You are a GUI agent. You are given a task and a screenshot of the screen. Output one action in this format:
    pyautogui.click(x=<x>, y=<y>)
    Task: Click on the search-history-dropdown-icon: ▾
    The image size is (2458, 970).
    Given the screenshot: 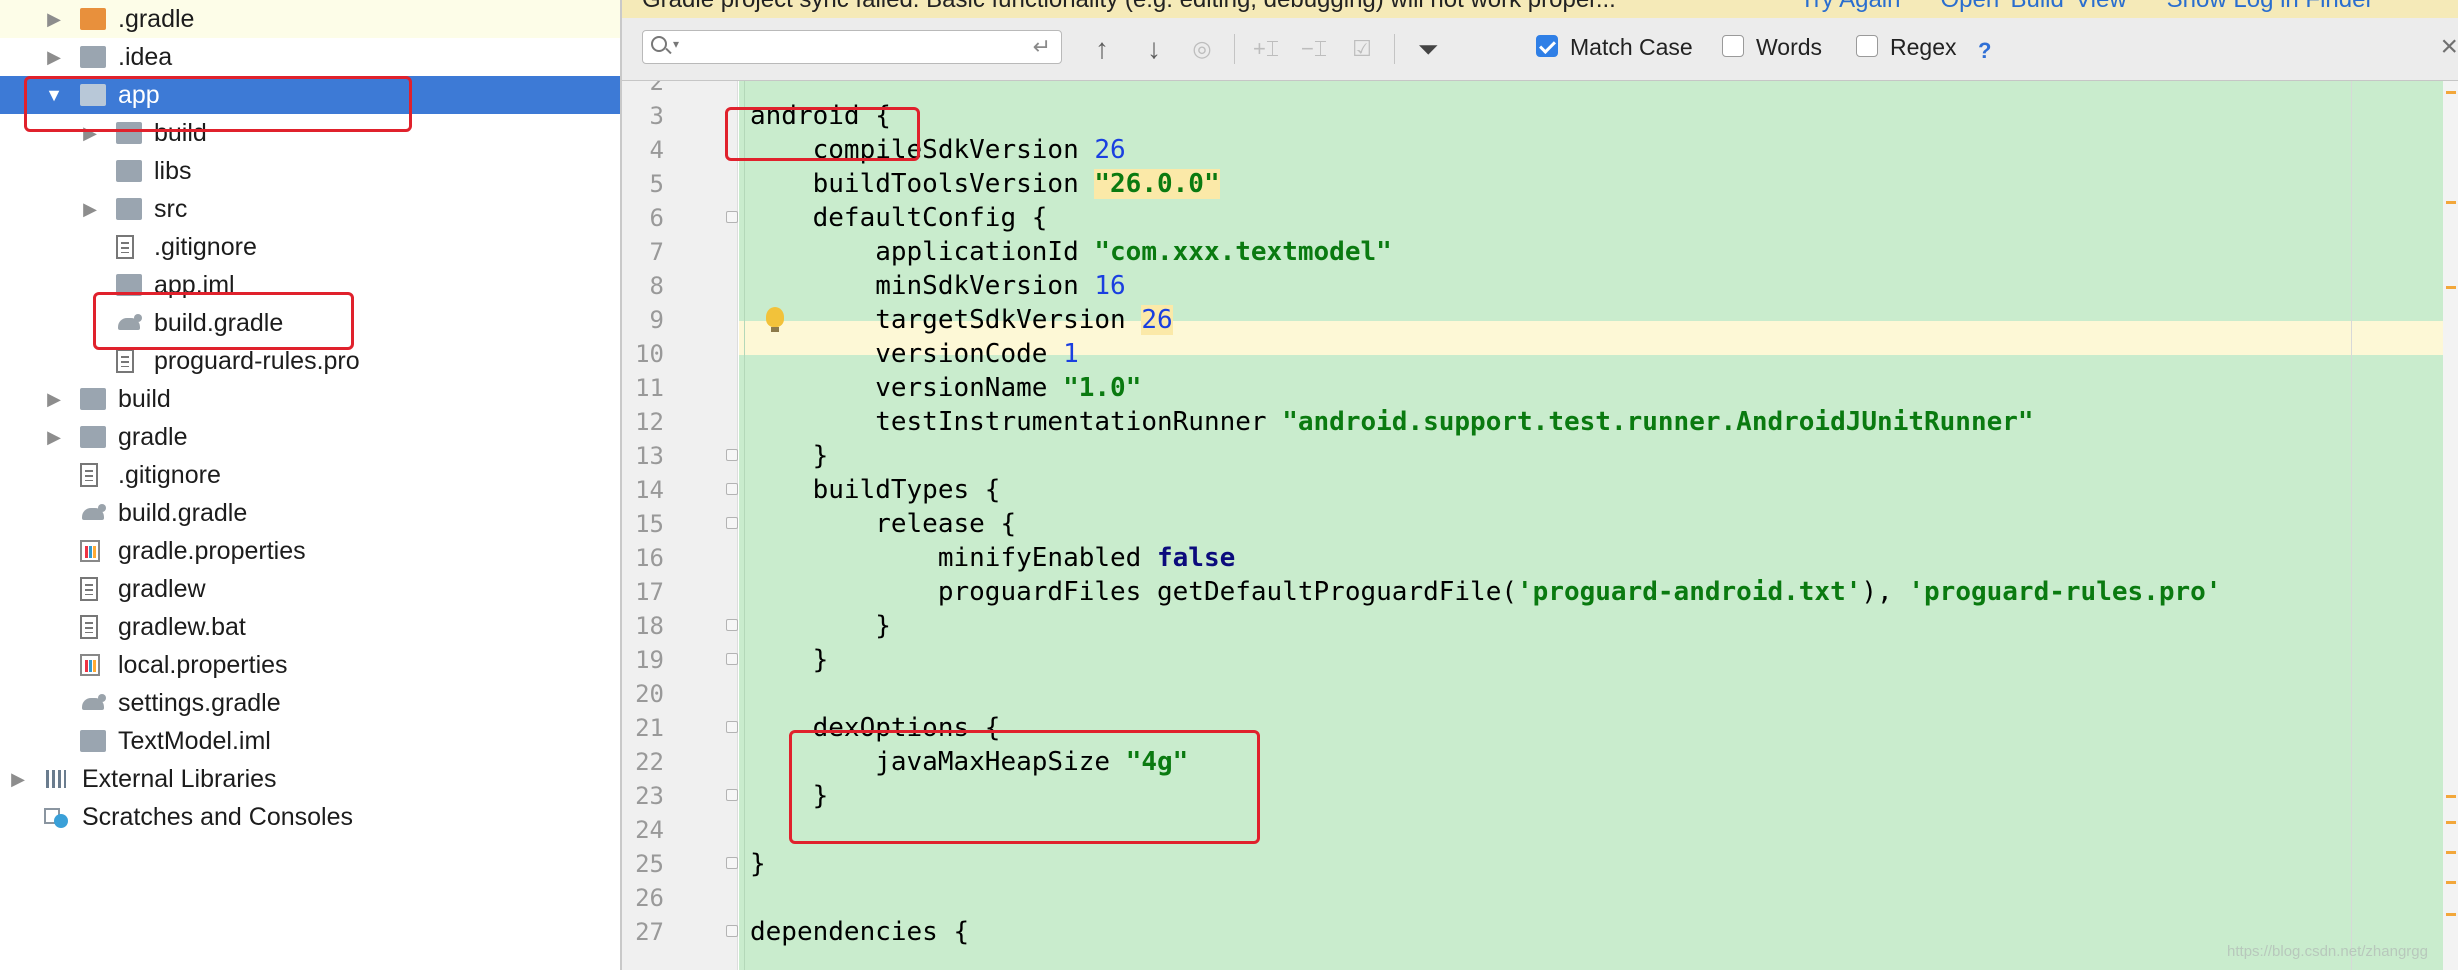 What is the action you would take?
    pyautogui.click(x=676, y=44)
    